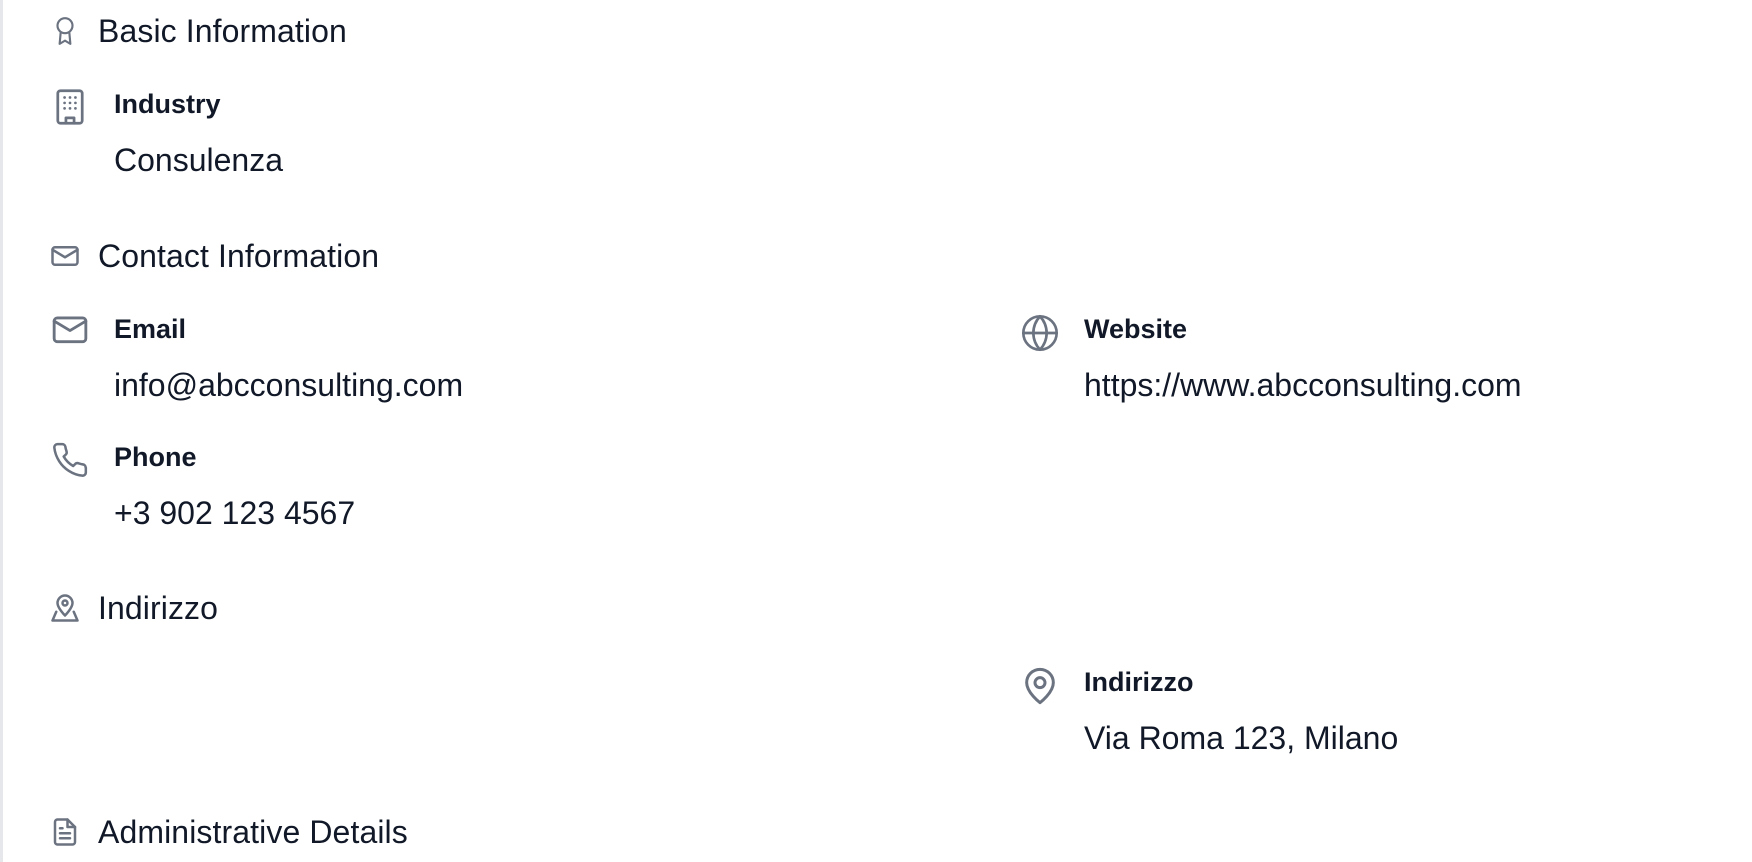 Image resolution: width=1752 pixels, height=862 pixels. Describe the element at coordinates (198, 160) in the screenshot. I see `industry-value: Consulenza` at that location.